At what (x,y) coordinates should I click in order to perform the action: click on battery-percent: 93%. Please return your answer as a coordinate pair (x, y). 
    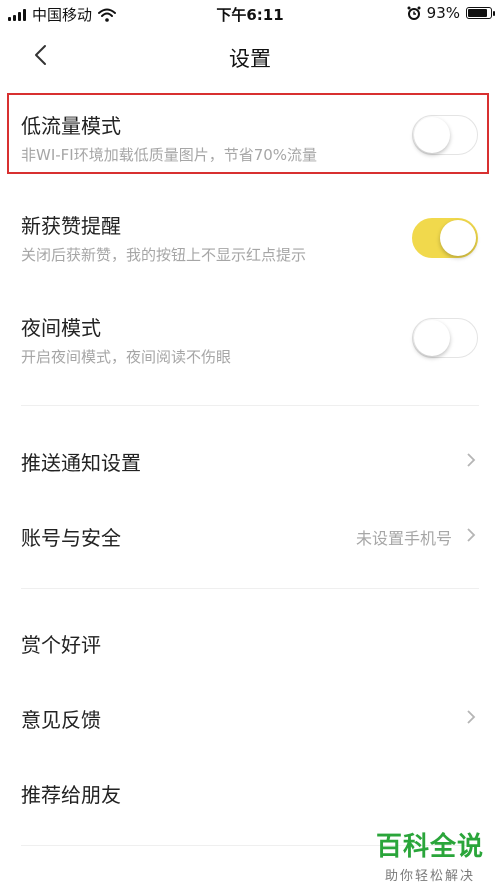
    Looking at the image, I should click on (443, 13).